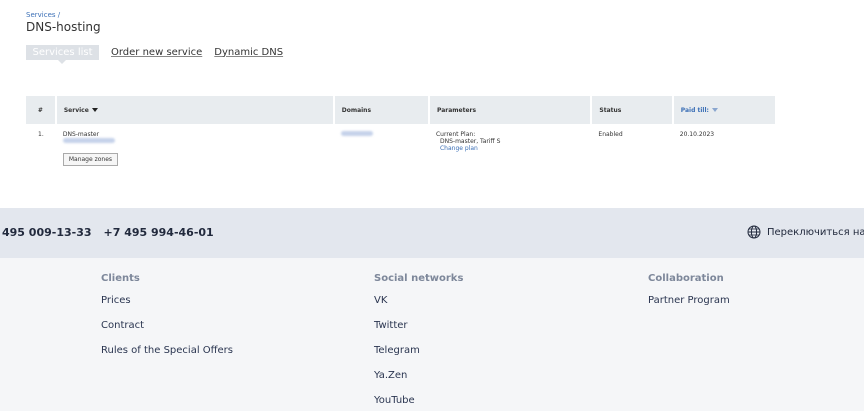 This screenshot has width=864, height=420. I want to click on manage-zones-button: Manage zones, so click(90, 159).